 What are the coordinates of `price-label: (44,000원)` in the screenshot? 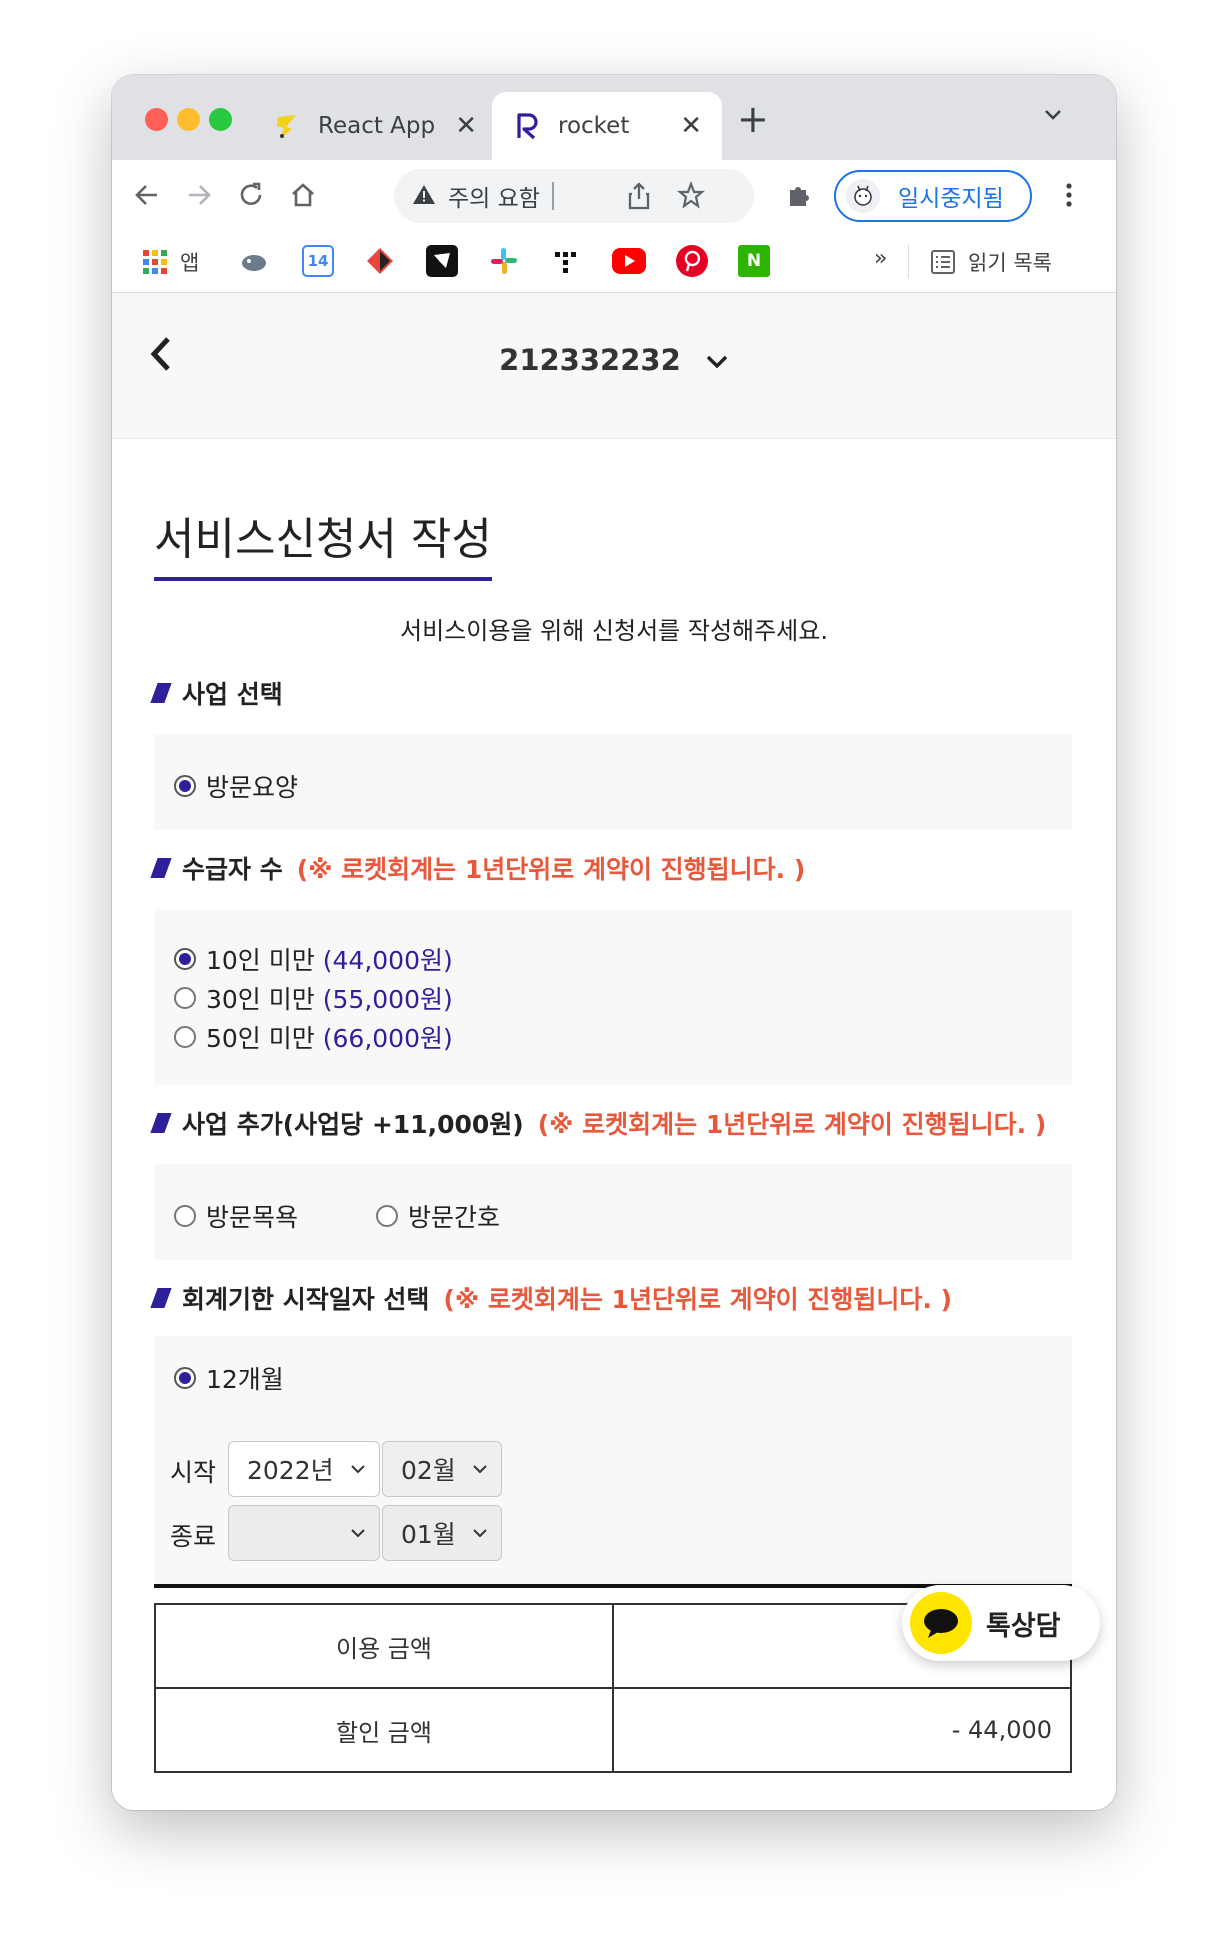 It's located at (387, 960).